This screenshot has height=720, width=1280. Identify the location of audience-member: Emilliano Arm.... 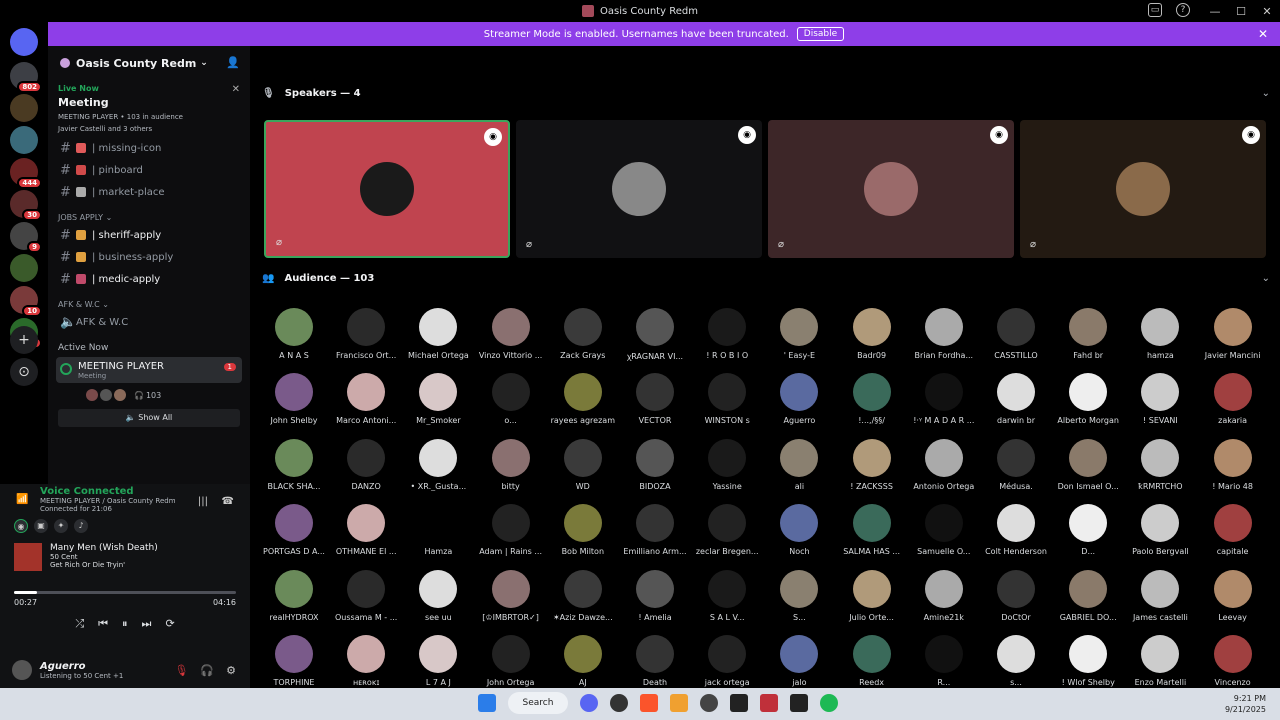
(655, 530).